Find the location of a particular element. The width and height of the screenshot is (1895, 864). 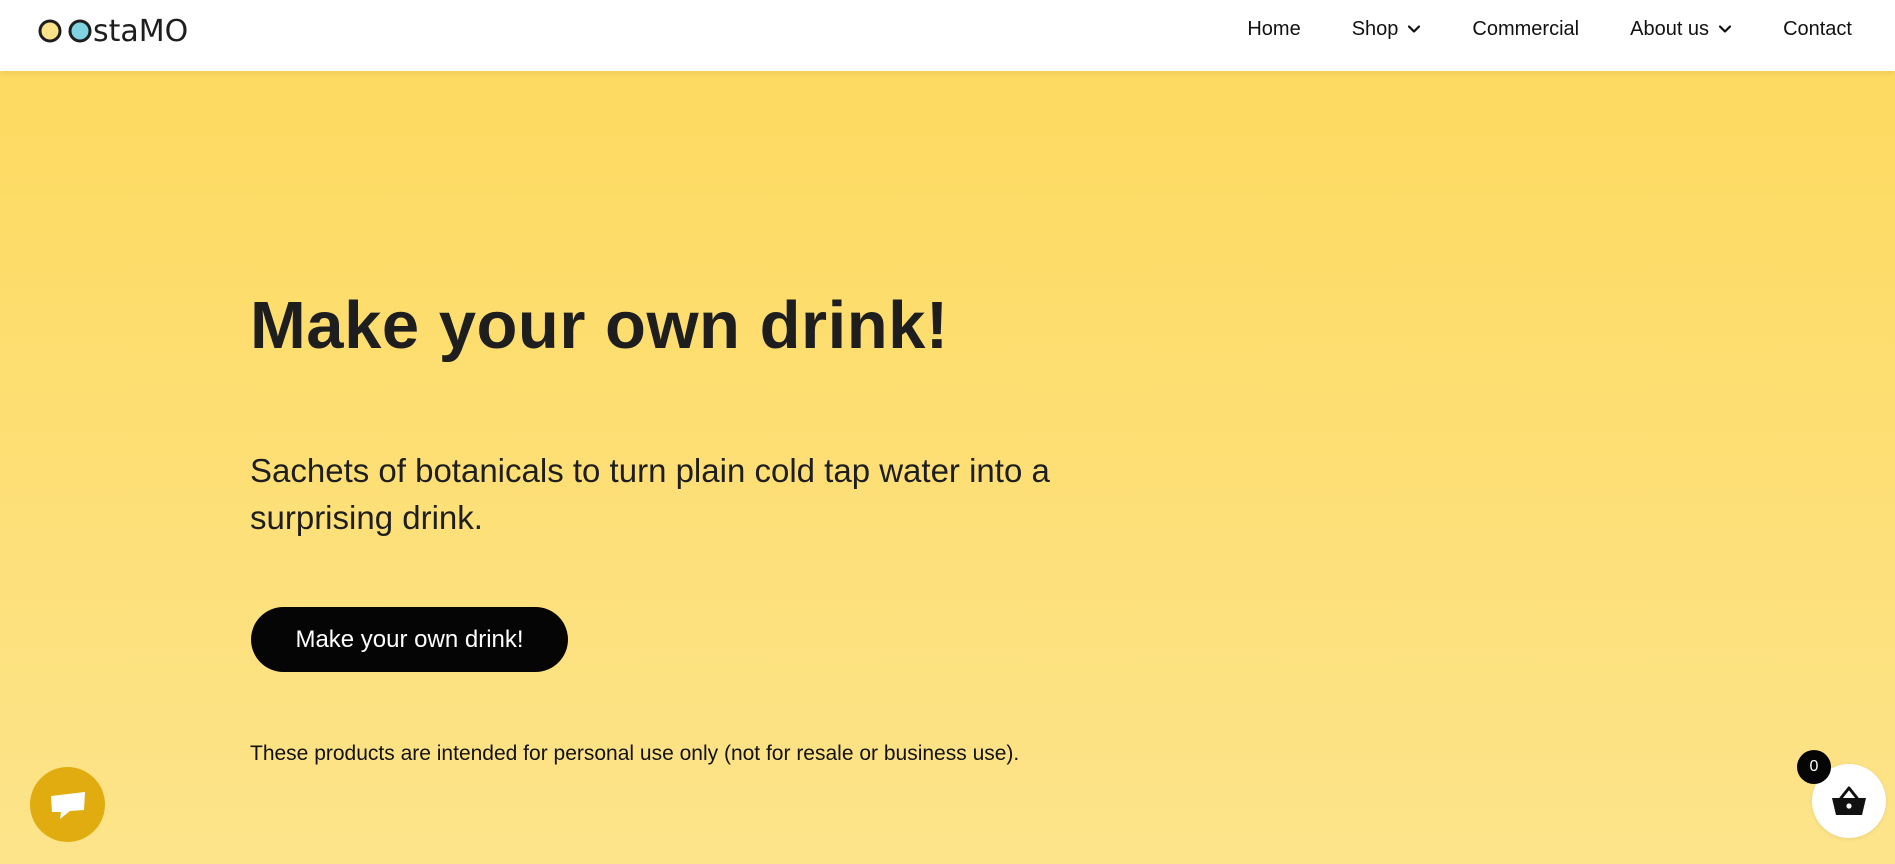

nav-shop-label: Shop is located at coordinates (1375, 28).